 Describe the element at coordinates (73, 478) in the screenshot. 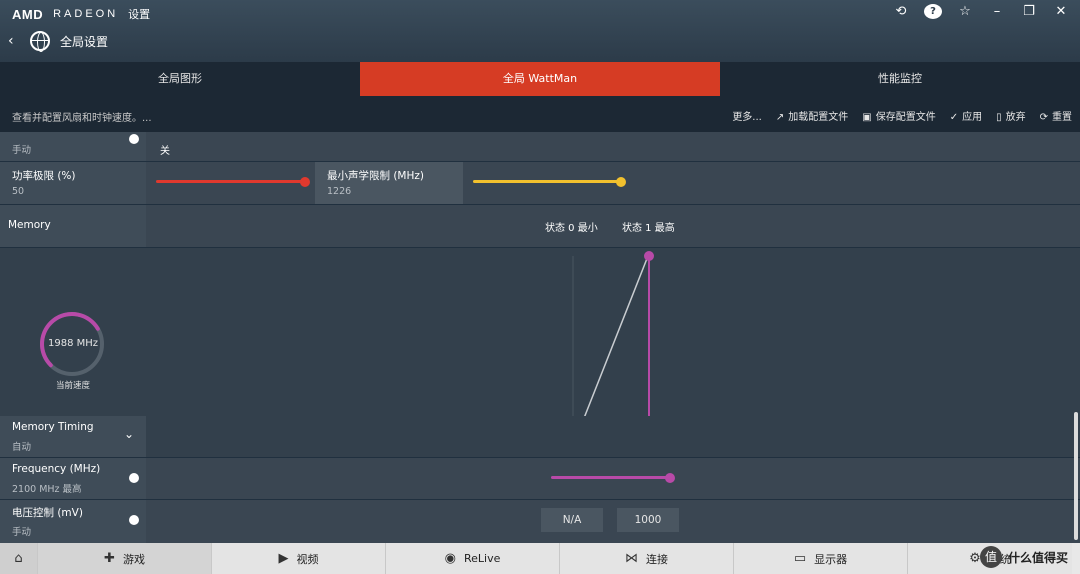

I see `frequency-left: Frequency (MHz) 2100 MHz 最高` at that location.